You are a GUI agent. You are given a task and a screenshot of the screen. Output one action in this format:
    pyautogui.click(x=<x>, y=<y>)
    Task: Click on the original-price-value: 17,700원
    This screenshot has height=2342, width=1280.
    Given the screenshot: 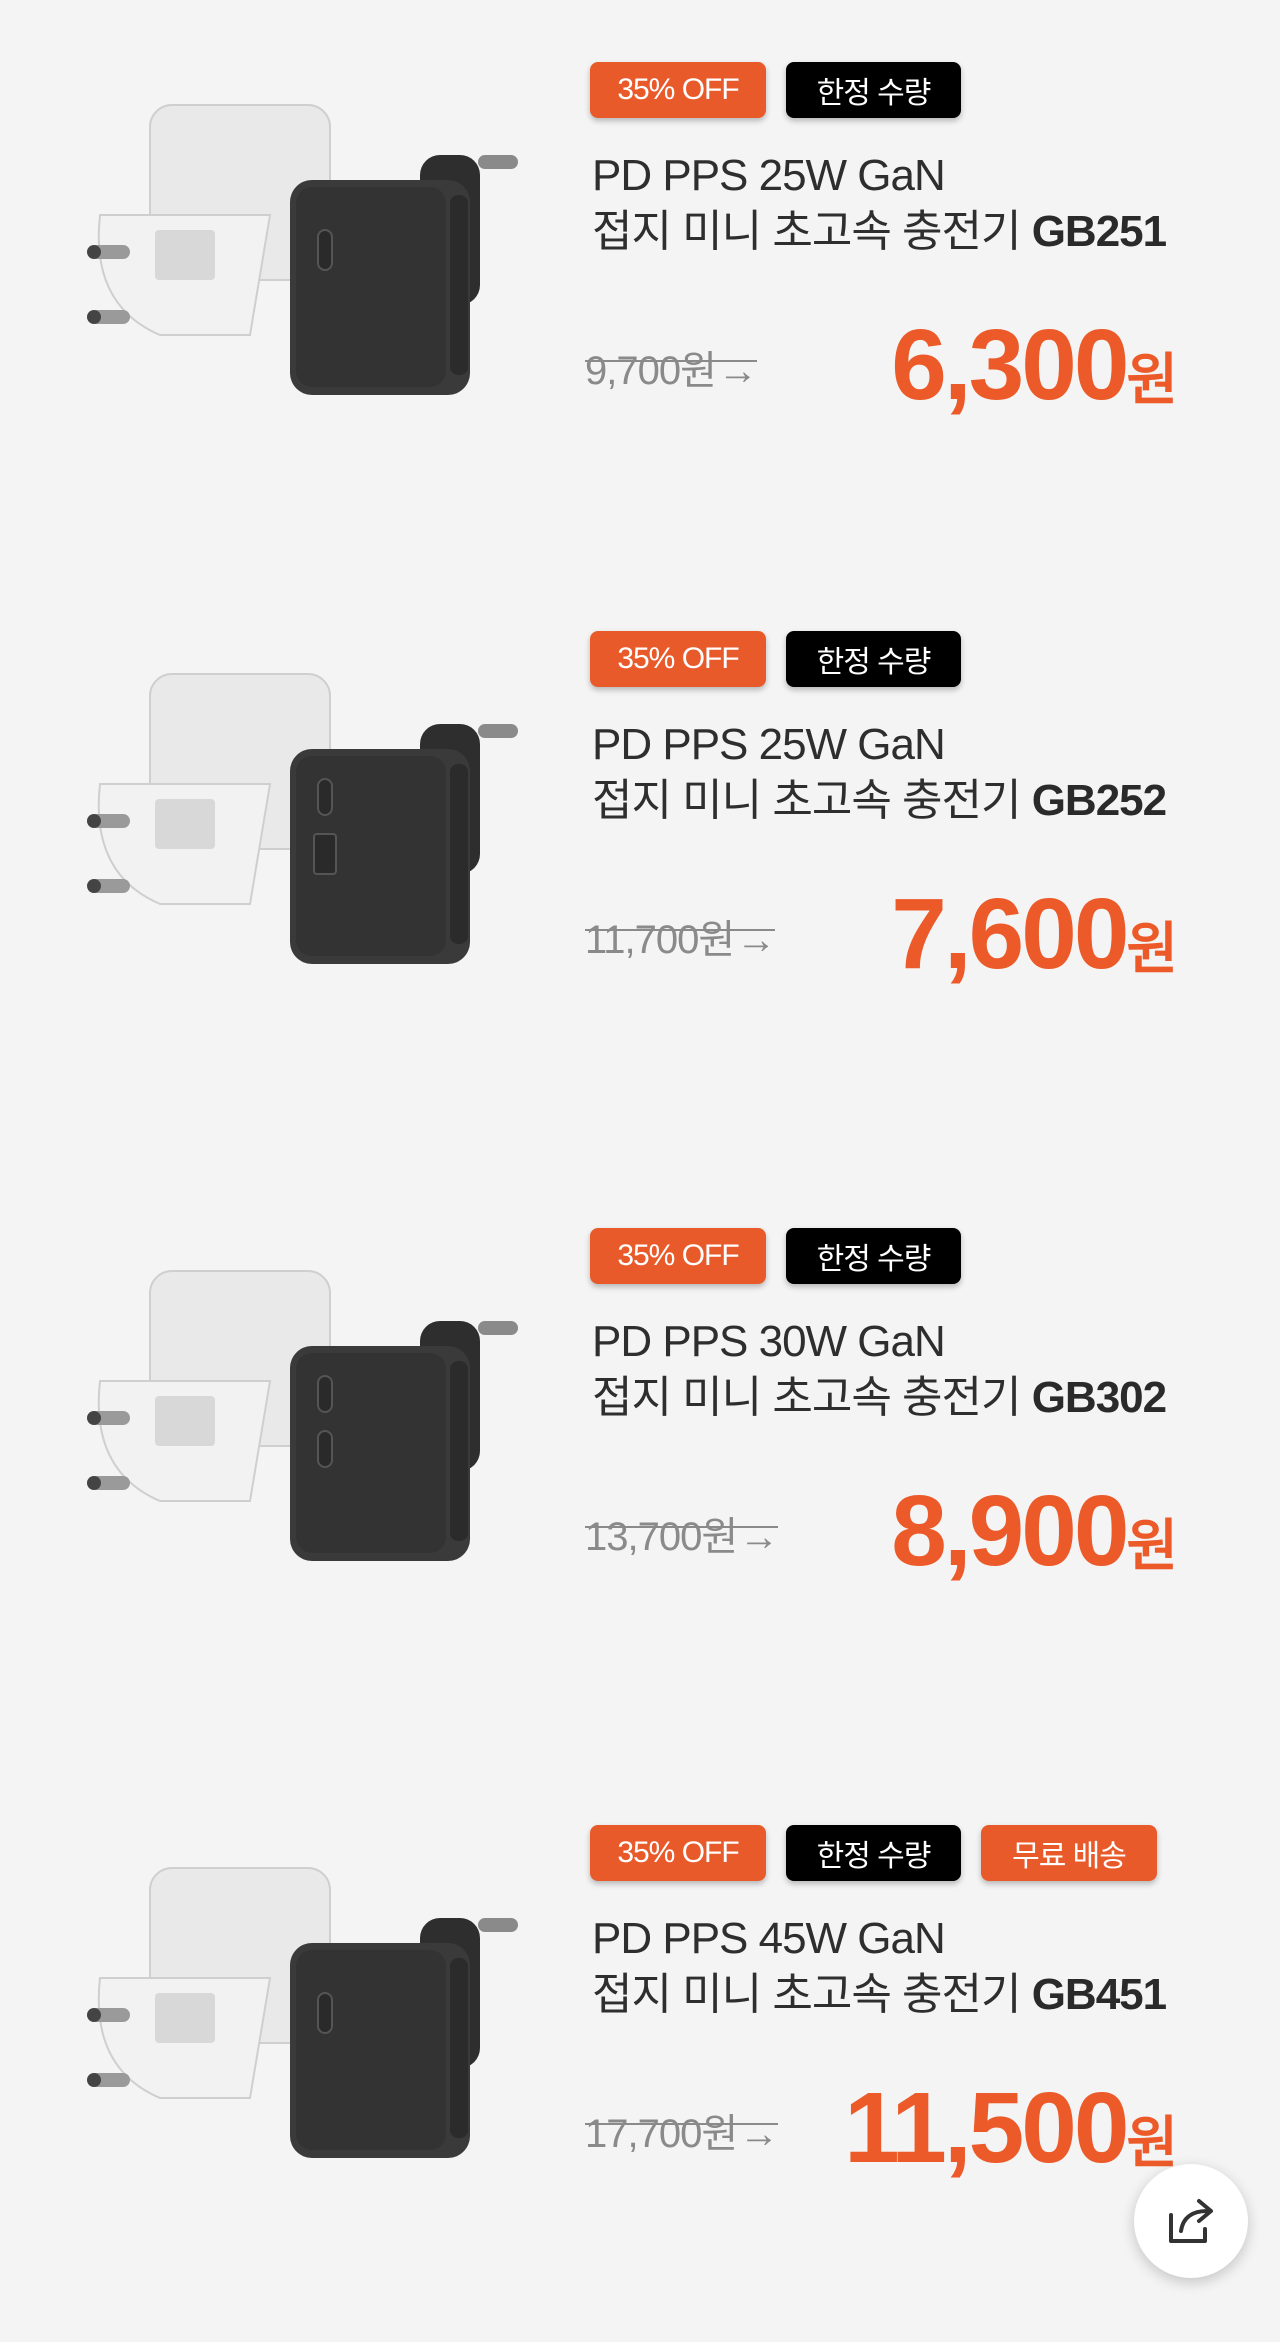 What is the action you would take?
    pyautogui.click(x=661, y=2134)
    